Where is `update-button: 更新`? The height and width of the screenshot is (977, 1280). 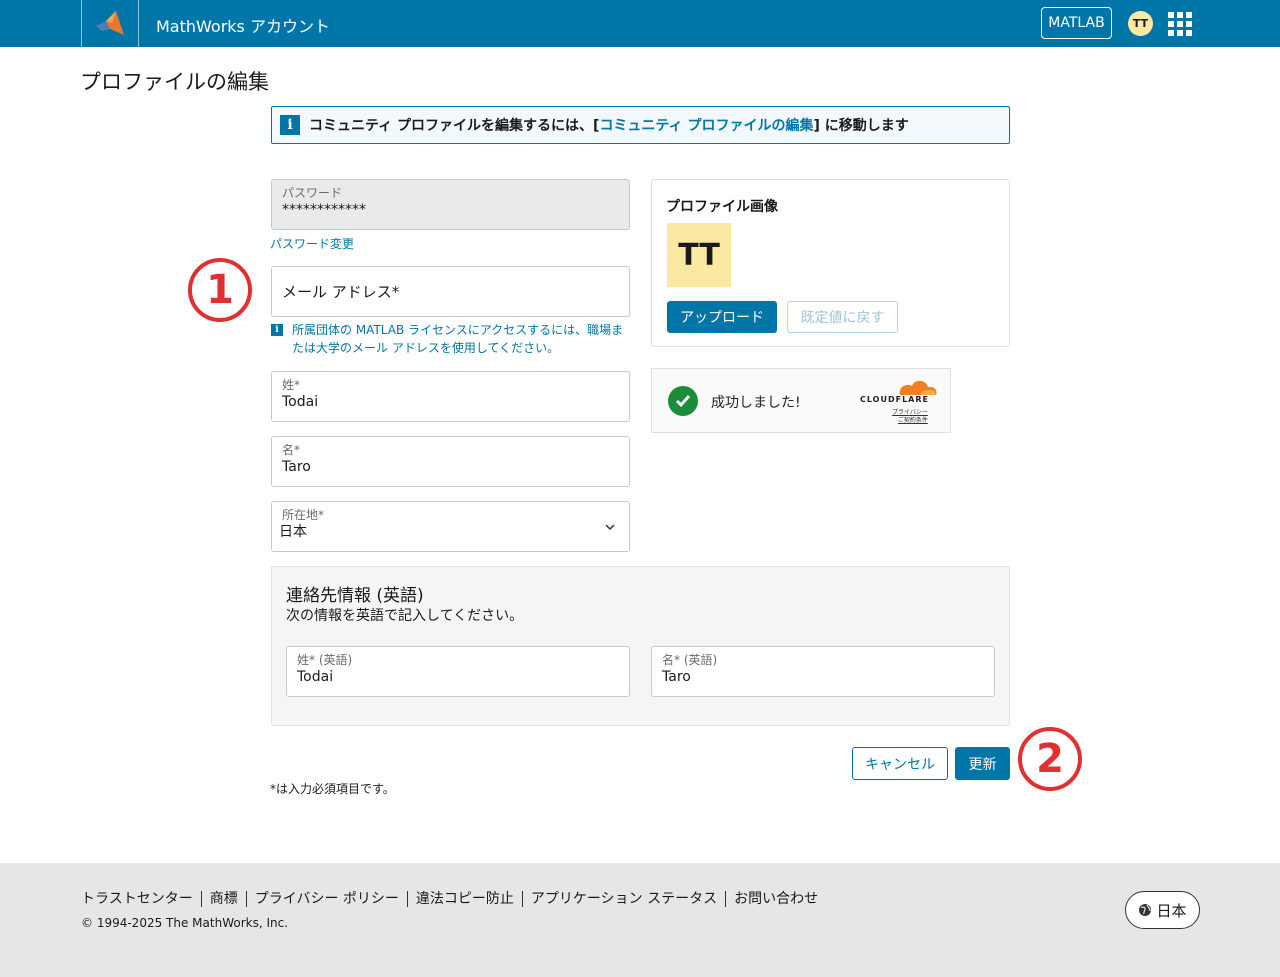 update-button: 更新 is located at coordinates (982, 763).